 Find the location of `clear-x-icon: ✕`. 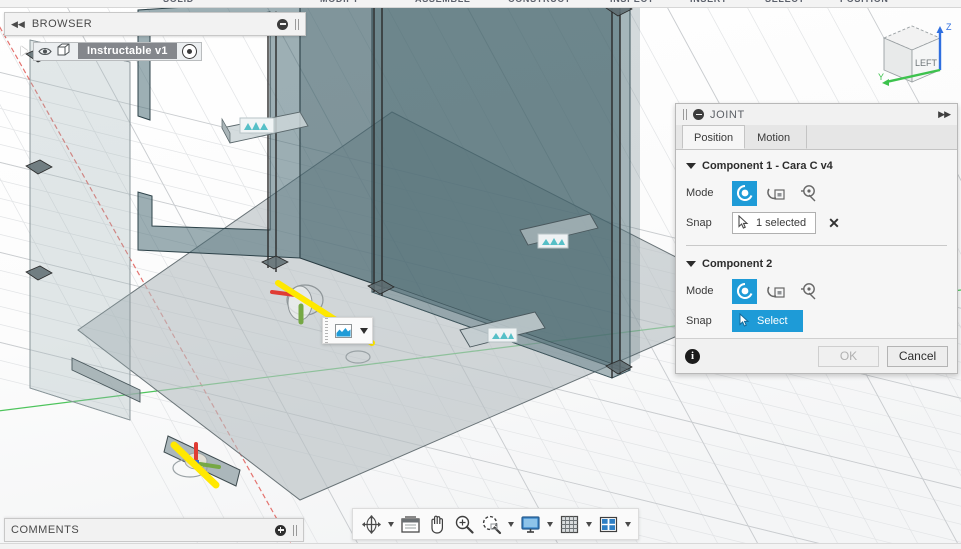

clear-x-icon: ✕ is located at coordinates (834, 223).